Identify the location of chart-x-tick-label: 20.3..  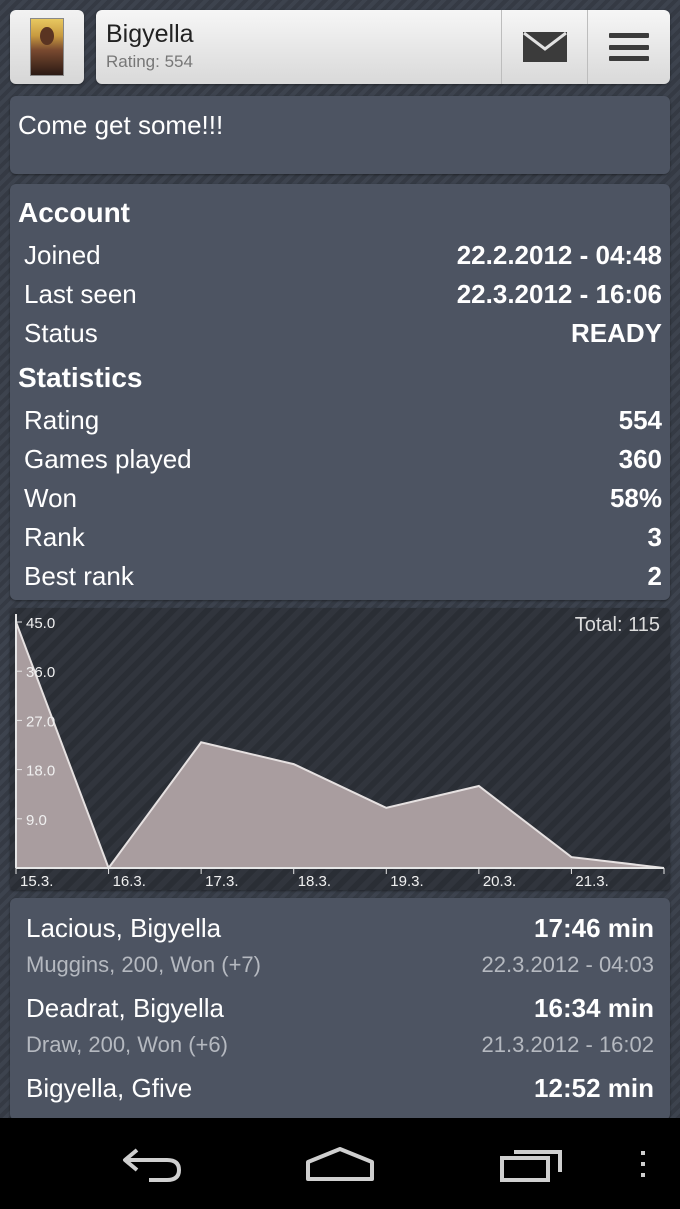
(499, 881).